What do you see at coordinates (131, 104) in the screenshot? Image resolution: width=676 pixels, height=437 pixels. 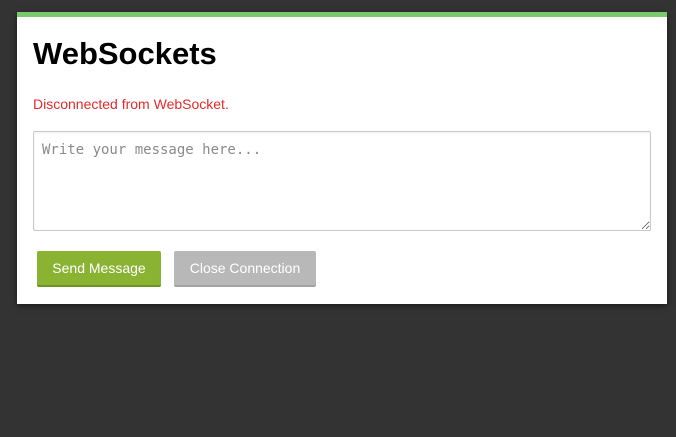 I see `connection-status: Disconnected from WebSocket.` at bounding box center [131, 104].